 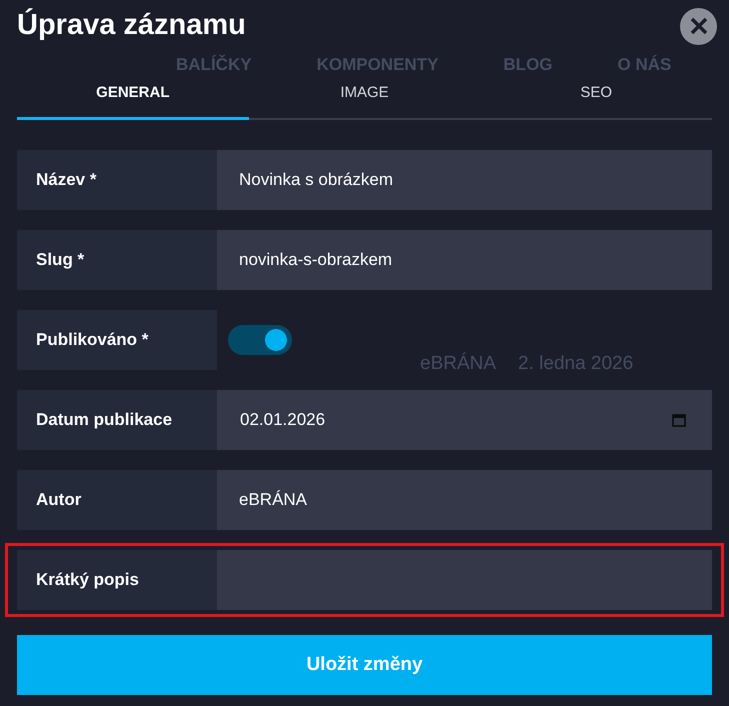 I want to click on tab: IMAGE, so click(x=364, y=100).